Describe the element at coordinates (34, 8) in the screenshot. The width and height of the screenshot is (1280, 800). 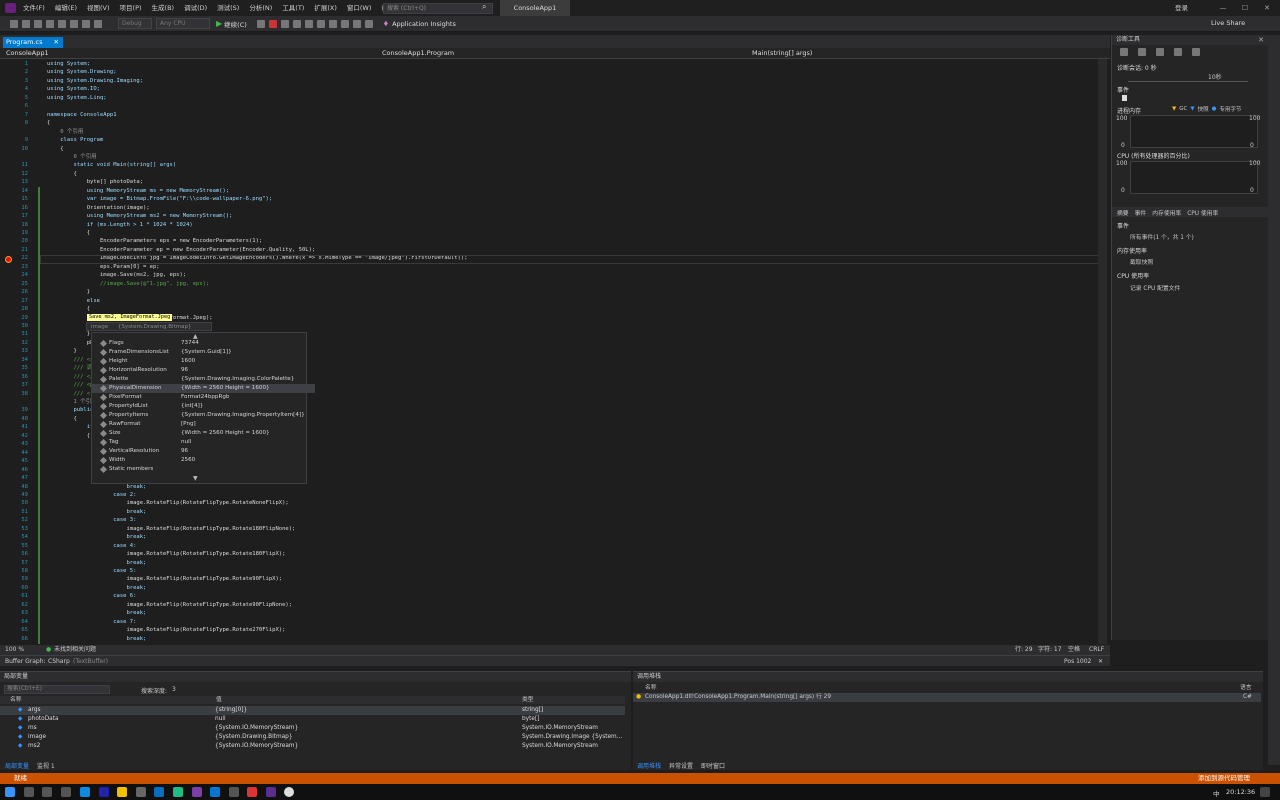
I see `menu-file: 文件(F)` at that location.